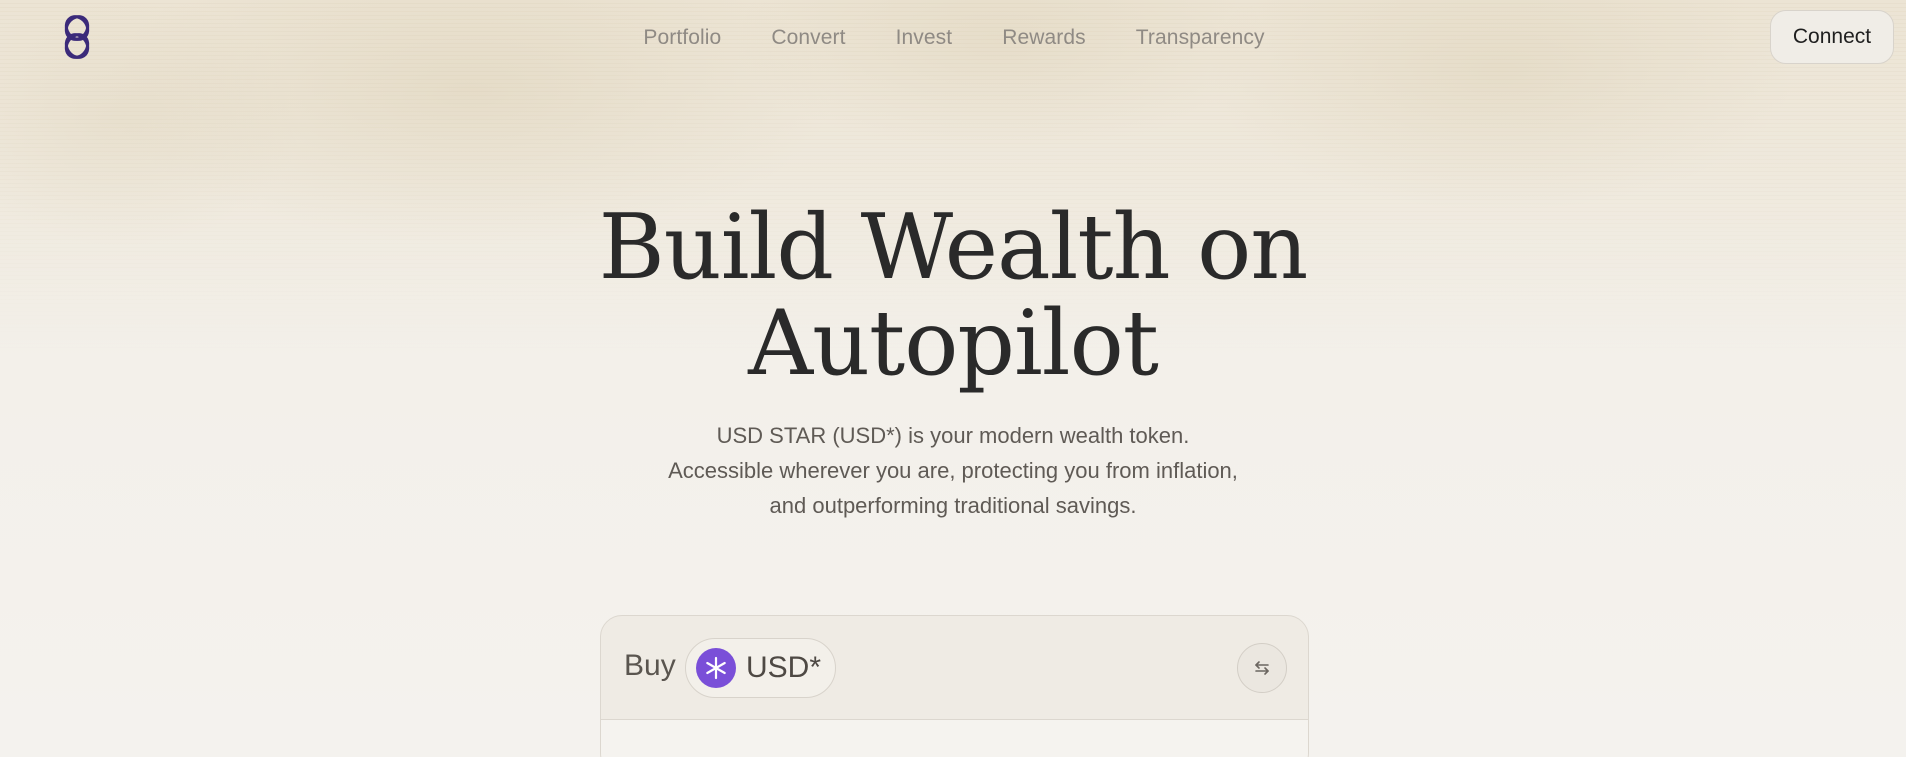  Describe the element at coordinates (716, 668) in the screenshot. I see `star-burst-icon` at that location.